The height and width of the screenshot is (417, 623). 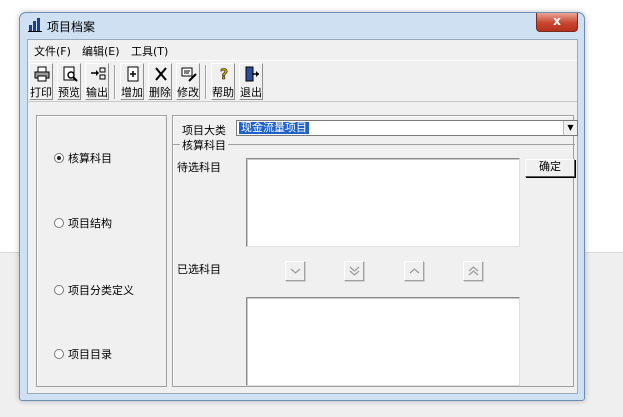 What do you see at coordinates (570, 128) in the screenshot?
I see `chevron-down-icon: ▼` at bounding box center [570, 128].